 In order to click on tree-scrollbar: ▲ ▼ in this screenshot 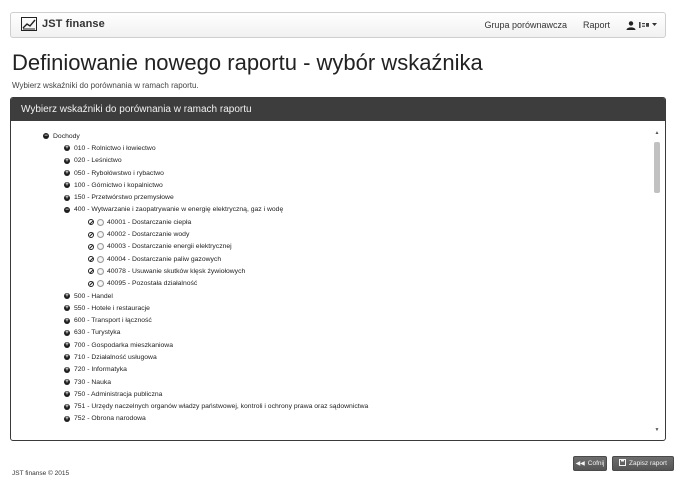, I will do `click(657, 281)`.